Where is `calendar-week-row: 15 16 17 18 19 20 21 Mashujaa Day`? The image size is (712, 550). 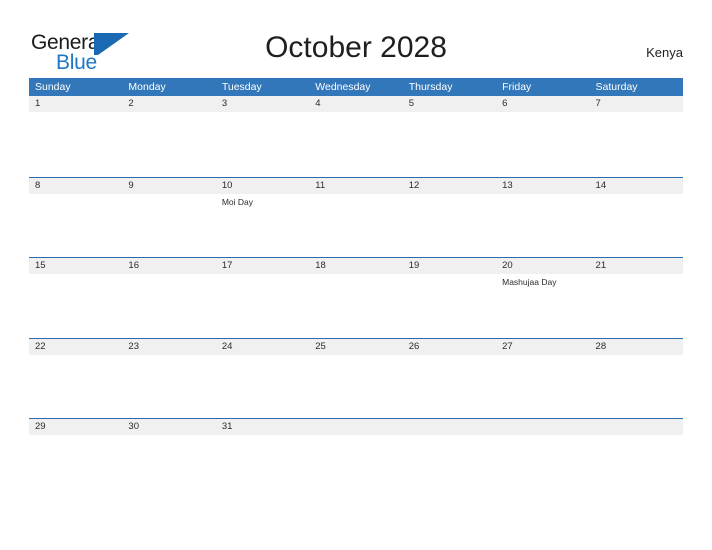 calendar-week-row: 15 16 17 18 19 20 21 Mashujaa Day is located at coordinates (356, 297).